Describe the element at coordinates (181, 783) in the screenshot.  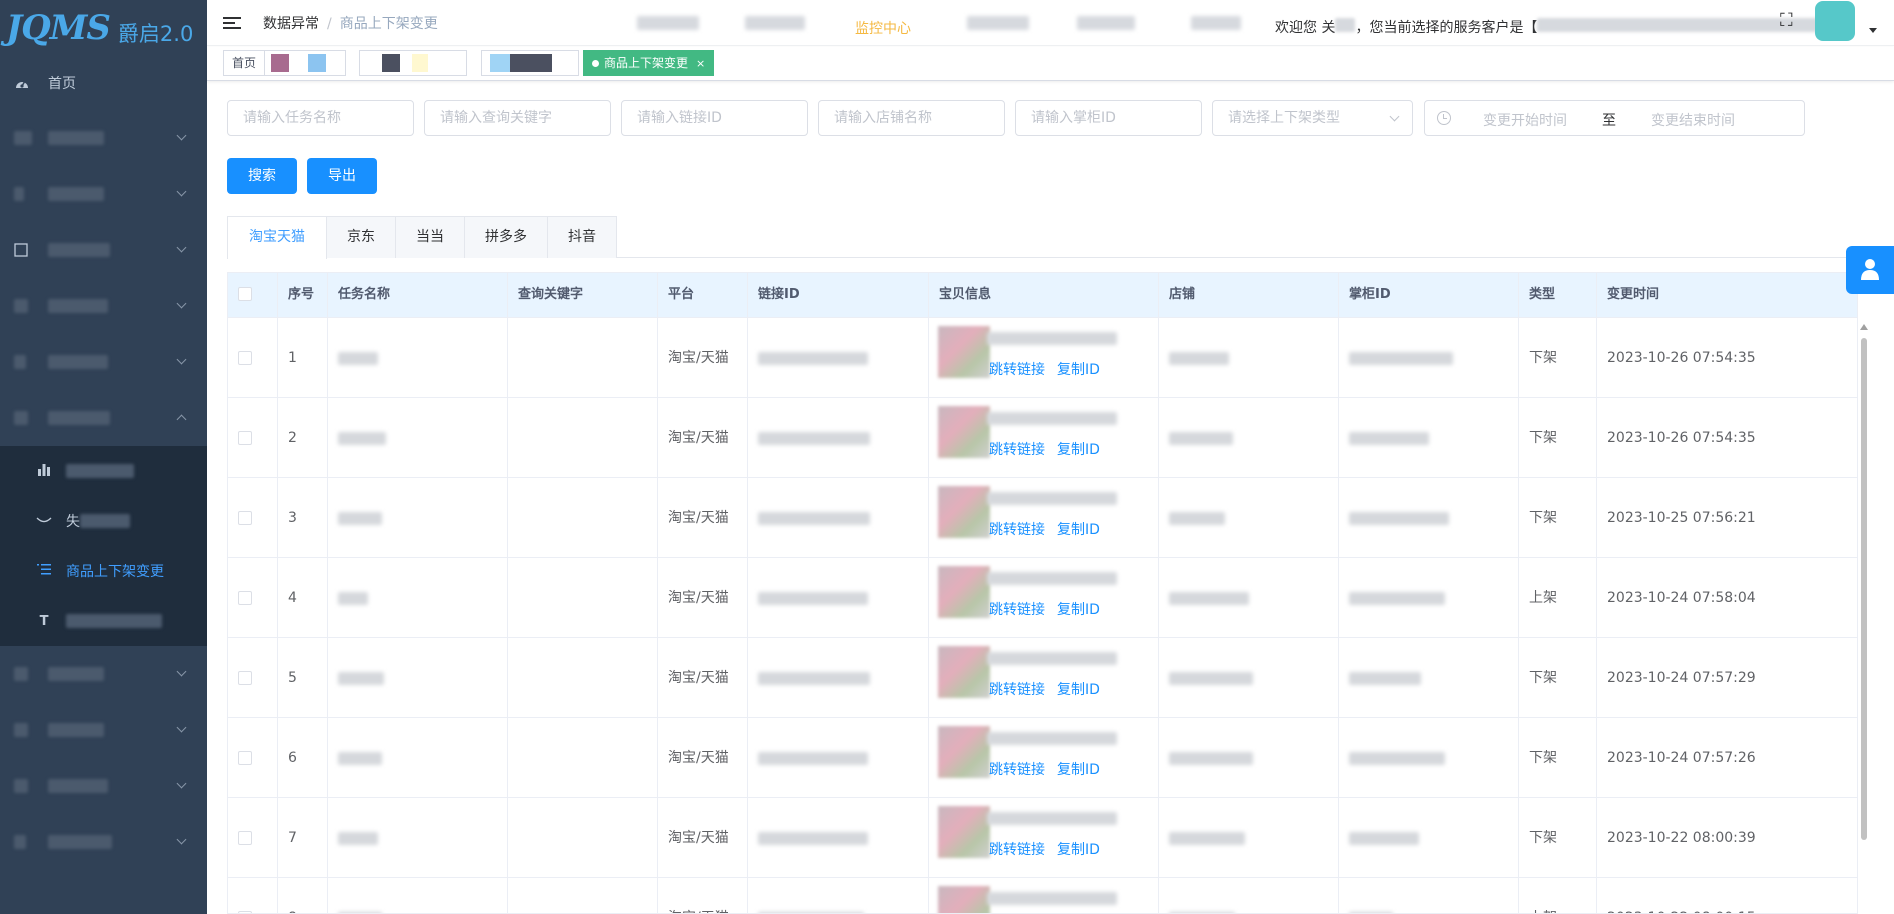
I see `chevron-down-icon` at that location.